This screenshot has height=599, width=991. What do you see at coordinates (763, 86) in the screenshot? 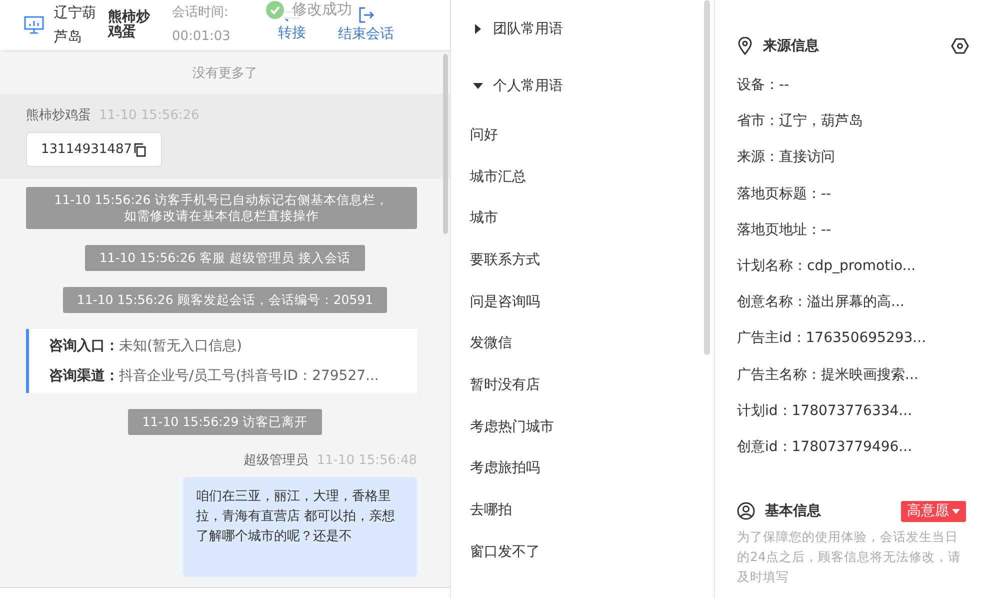
I see `info-row-text: 设备：--` at bounding box center [763, 86].